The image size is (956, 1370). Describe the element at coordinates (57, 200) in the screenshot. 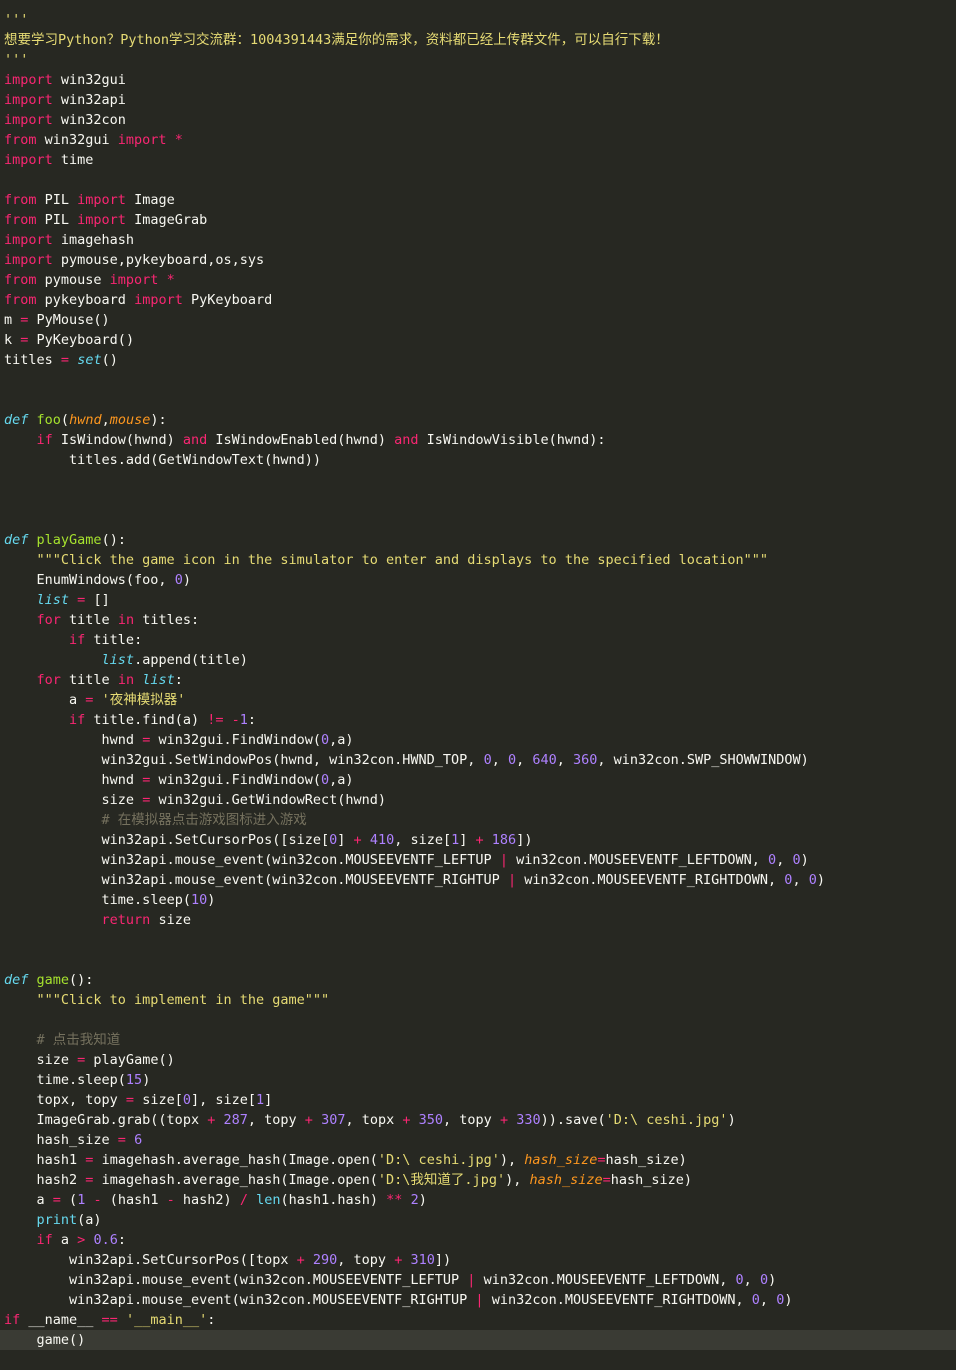

I see `code-text: PIL` at that location.